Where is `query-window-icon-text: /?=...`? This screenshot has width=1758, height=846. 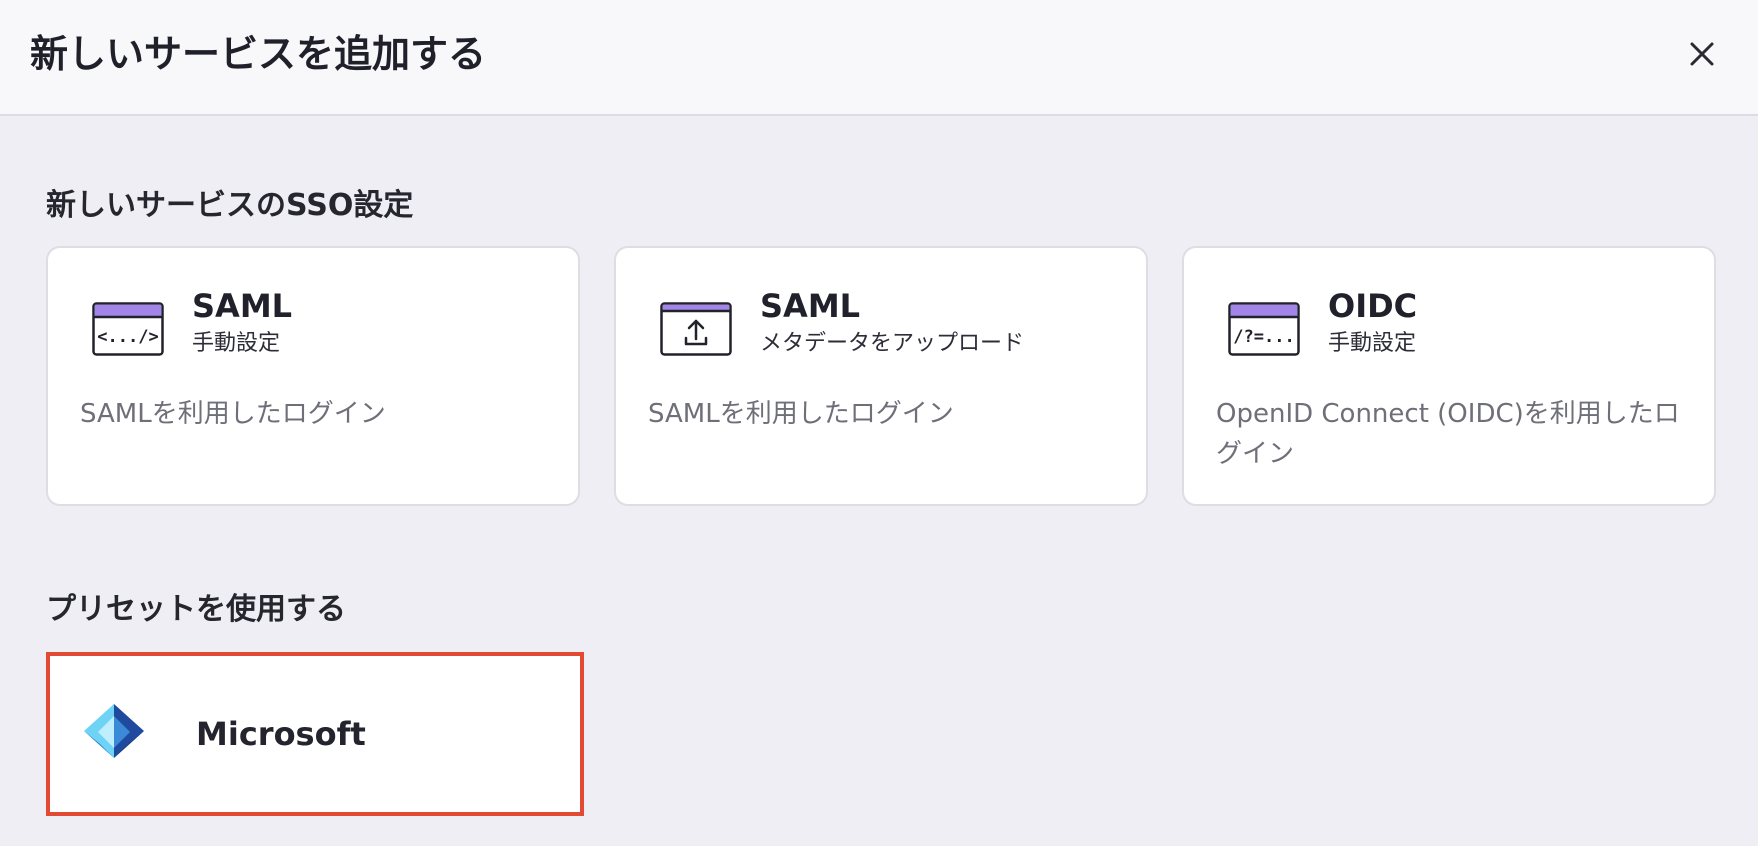
query-window-icon-text: /?=... is located at coordinates (1263, 337).